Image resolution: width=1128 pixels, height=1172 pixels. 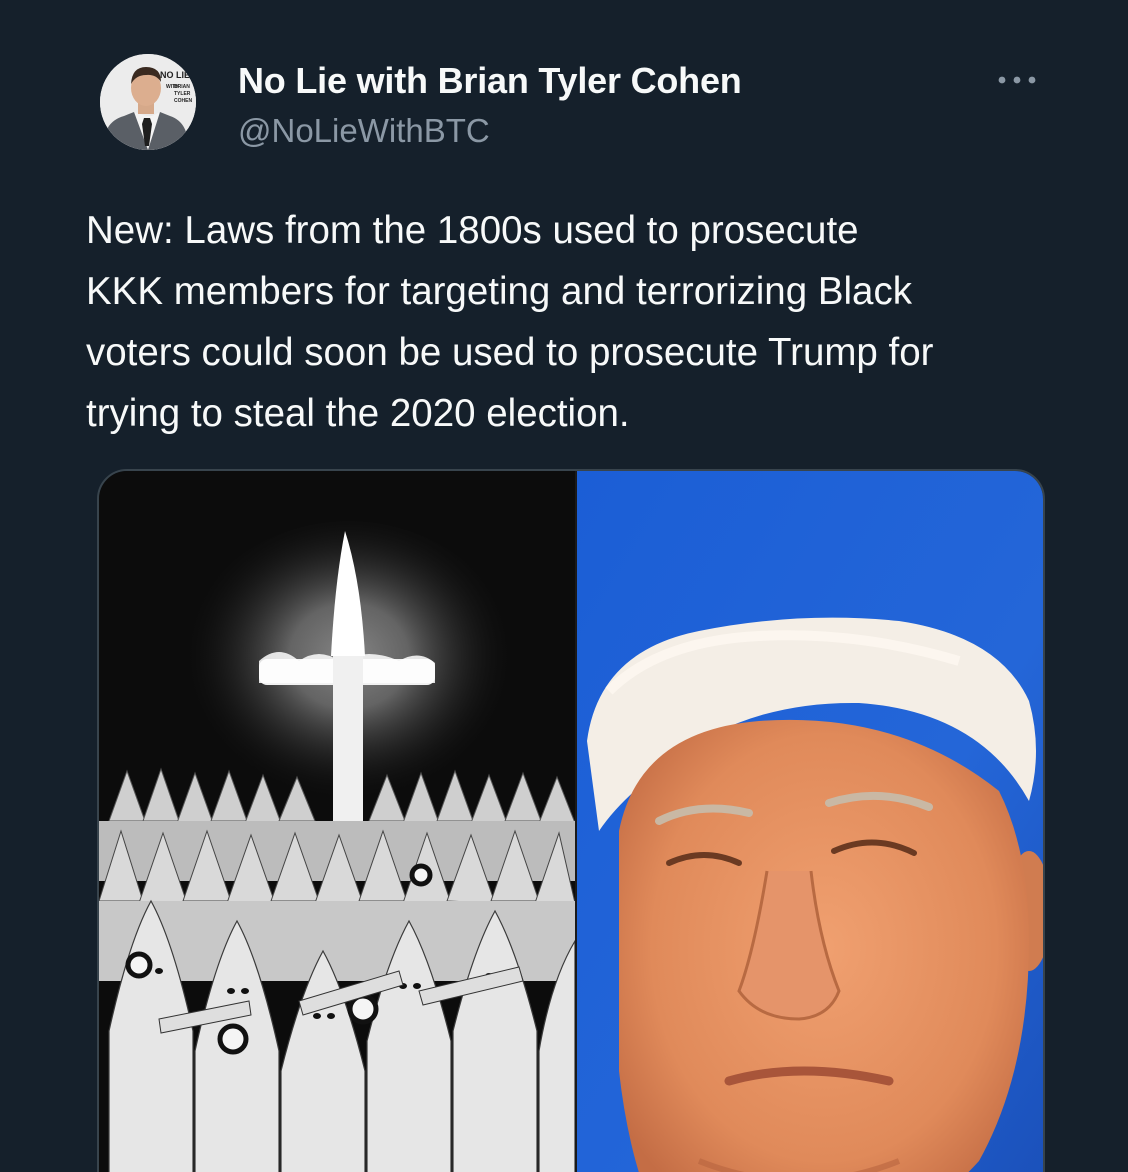 What do you see at coordinates (182, 94) in the screenshot?
I see `avatar-logo-line-4: TYLER` at bounding box center [182, 94].